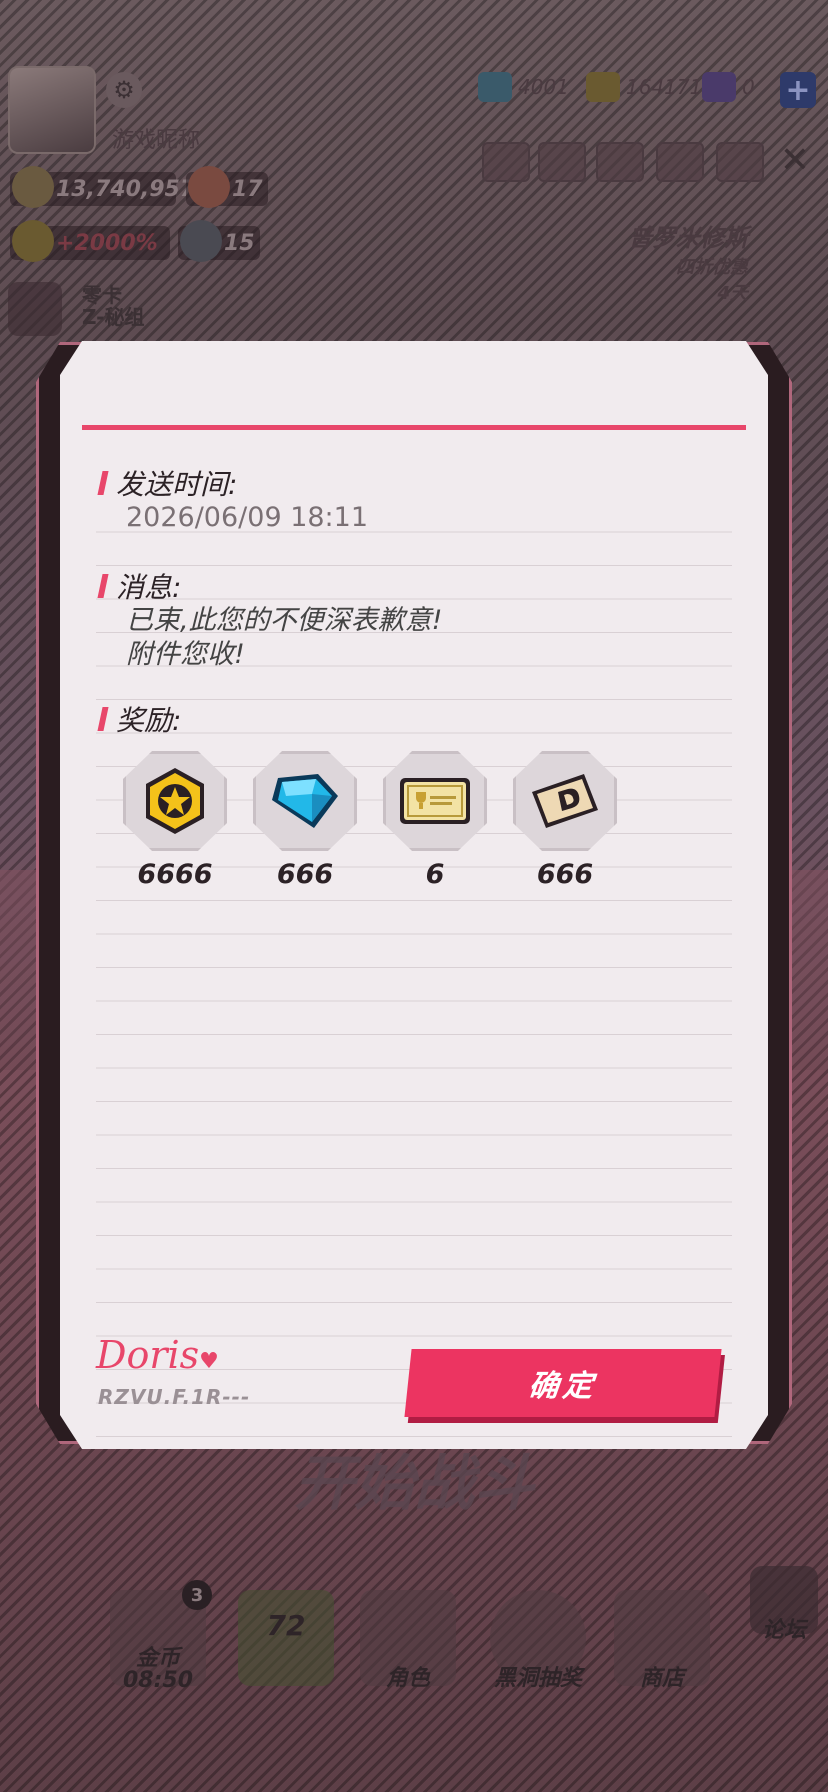 Image resolution: width=828 pixels, height=1792 pixels. I want to click on message-line-1: 已束,此您的不便深表歉意!, so click(284, 620).